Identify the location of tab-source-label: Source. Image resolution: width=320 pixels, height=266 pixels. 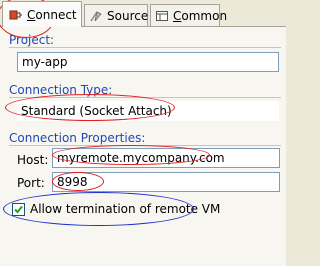
(128, 15).